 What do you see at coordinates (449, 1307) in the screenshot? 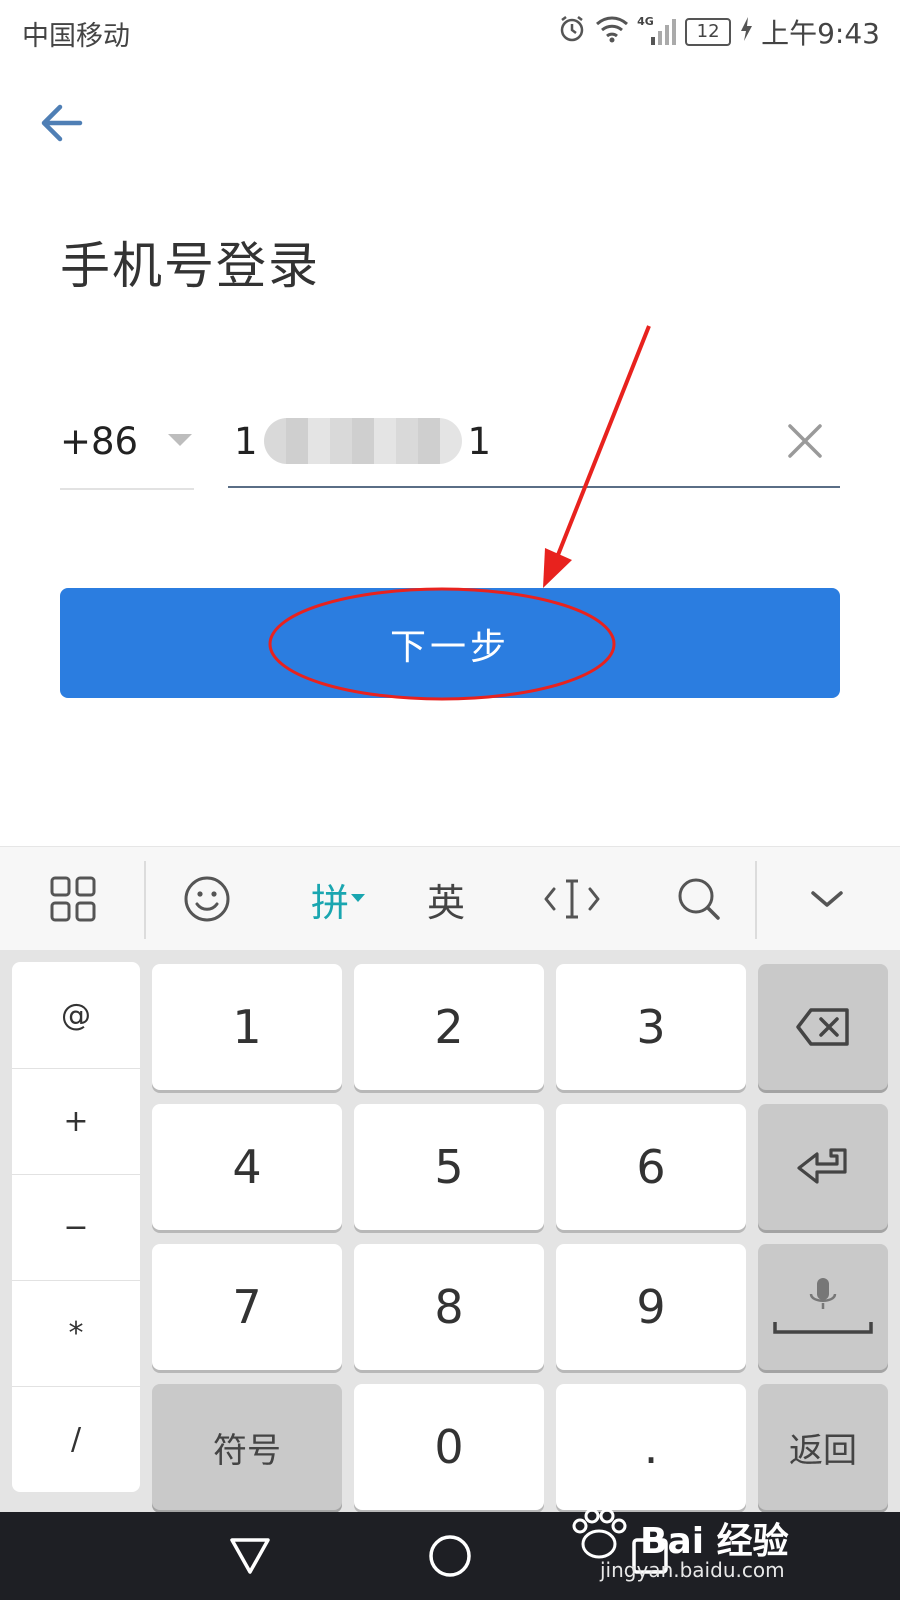
I see `digit-key-8: 8` at bounding box center [449, 1307].